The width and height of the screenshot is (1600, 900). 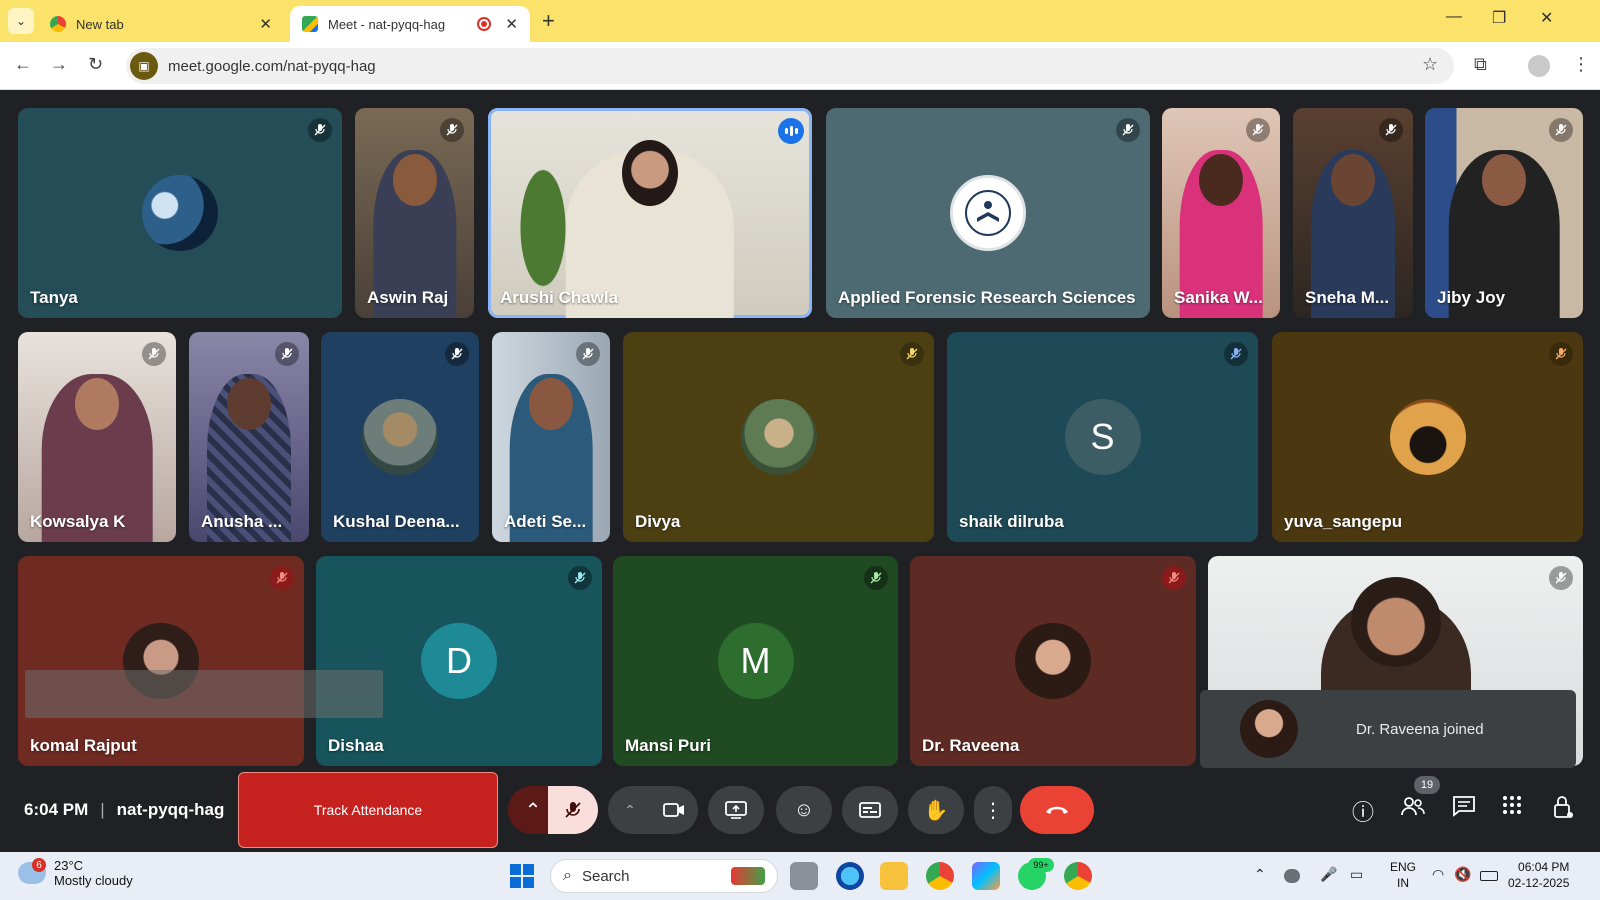 What do you see at coordinates (605, 876) in the screenshot?
I see `search-label: Search` at bounding box center [605, 876].